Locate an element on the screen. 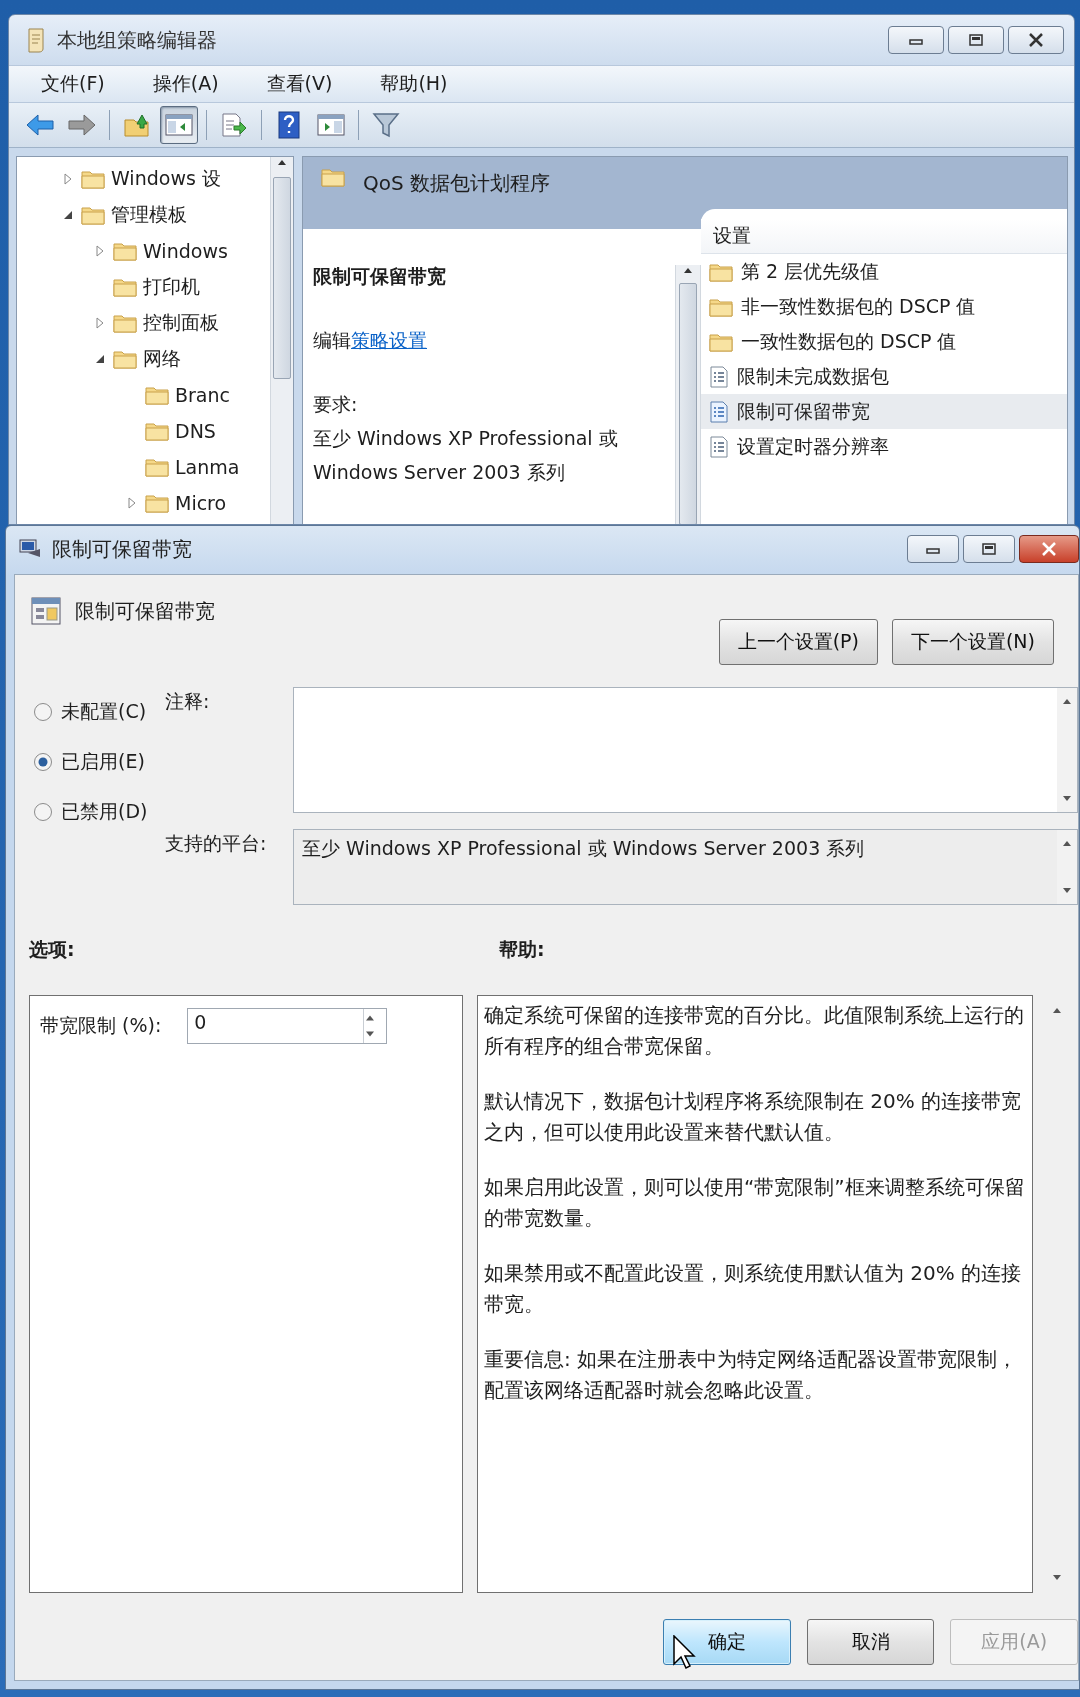 Image resolution: width=1080 pixels, height=1697 pixels. edit-label: 编辑 is located at coordinates (332, 340).